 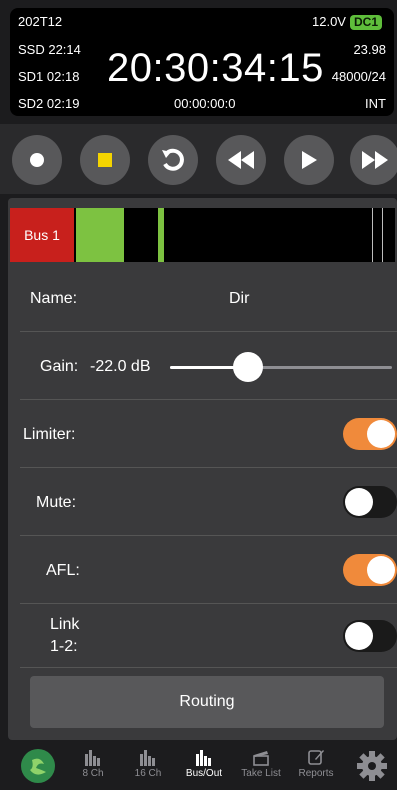 What do you see at coordinates (93, 773) in the screenshot?
I see `tab-label: 8 Ch` at bounding box center [93, 773].